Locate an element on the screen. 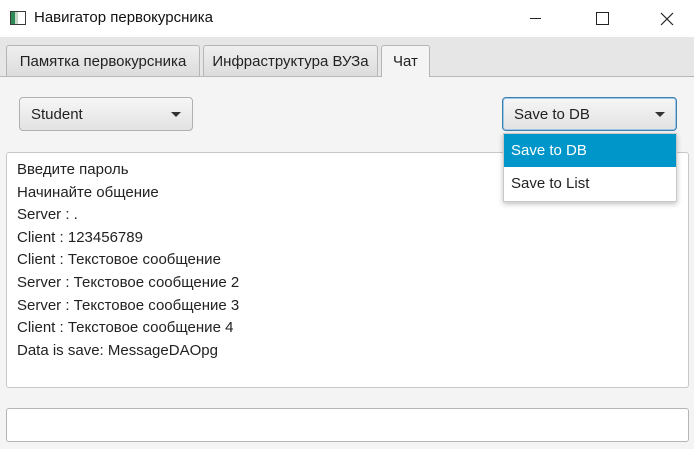  chat-line: Data is save: MessageDAOpg is located at coordinates (117, 350).